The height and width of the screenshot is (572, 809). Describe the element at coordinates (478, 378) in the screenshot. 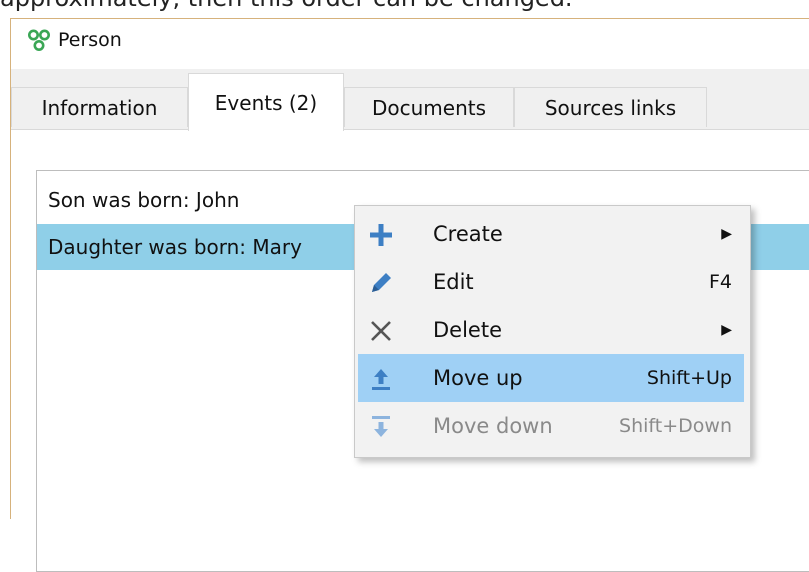

I see `menu-item-move-up-label: Move up` at that location.